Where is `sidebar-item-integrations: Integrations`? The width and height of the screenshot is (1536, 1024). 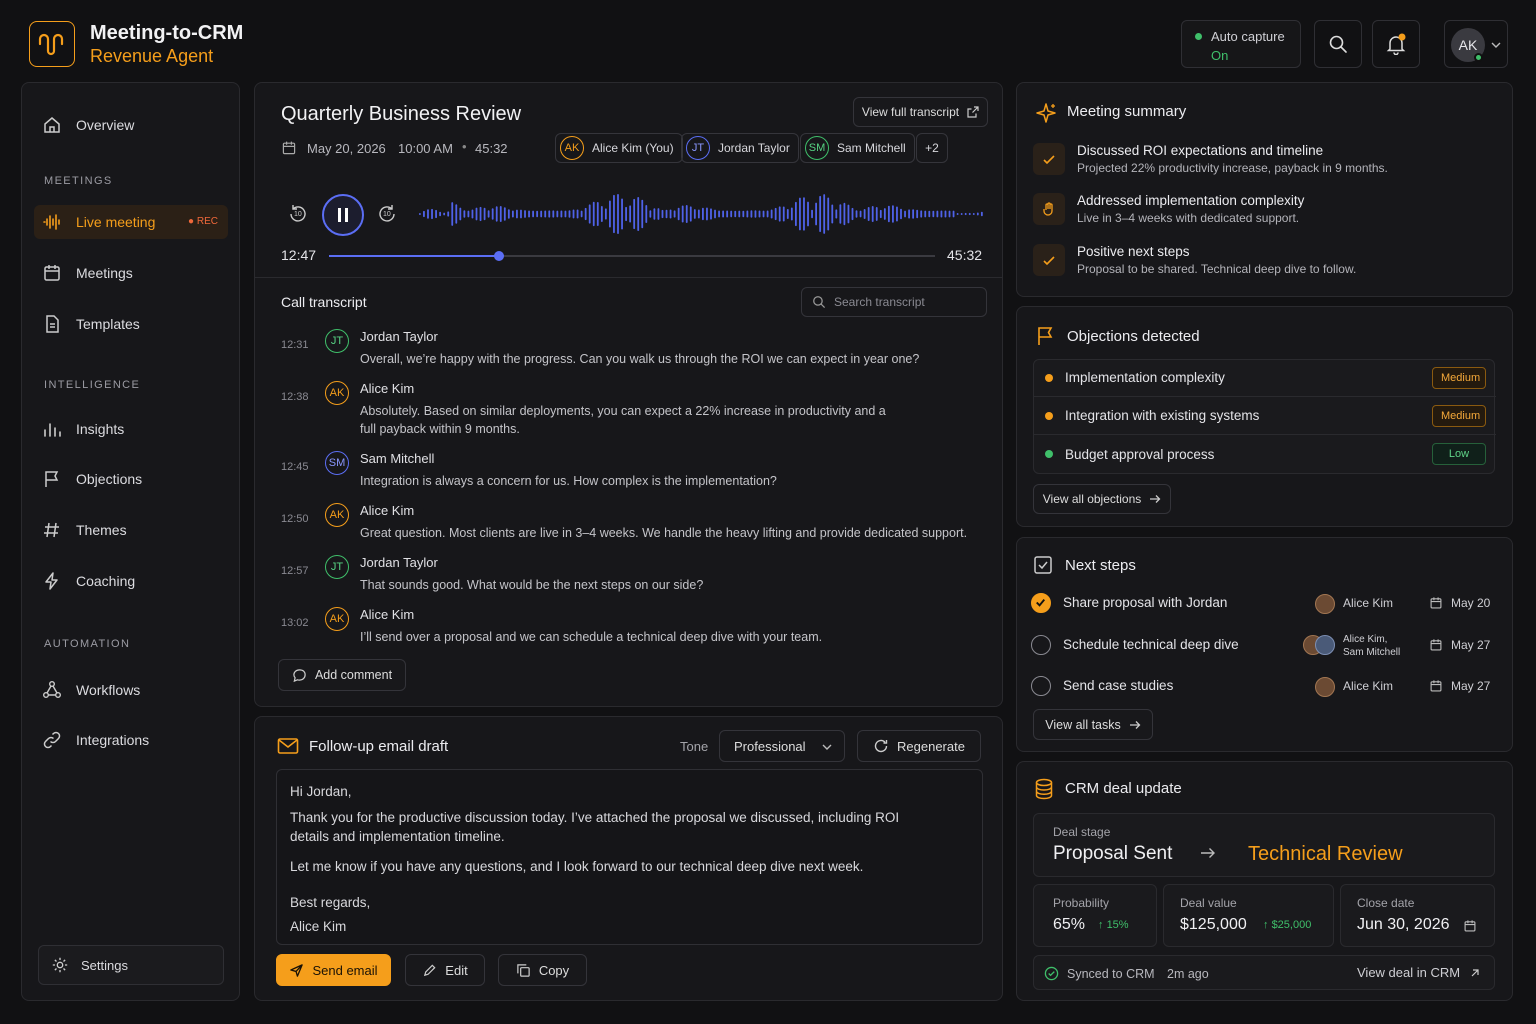
sidebar-item-integrations: Integrations is located at coordinates (131, 740).